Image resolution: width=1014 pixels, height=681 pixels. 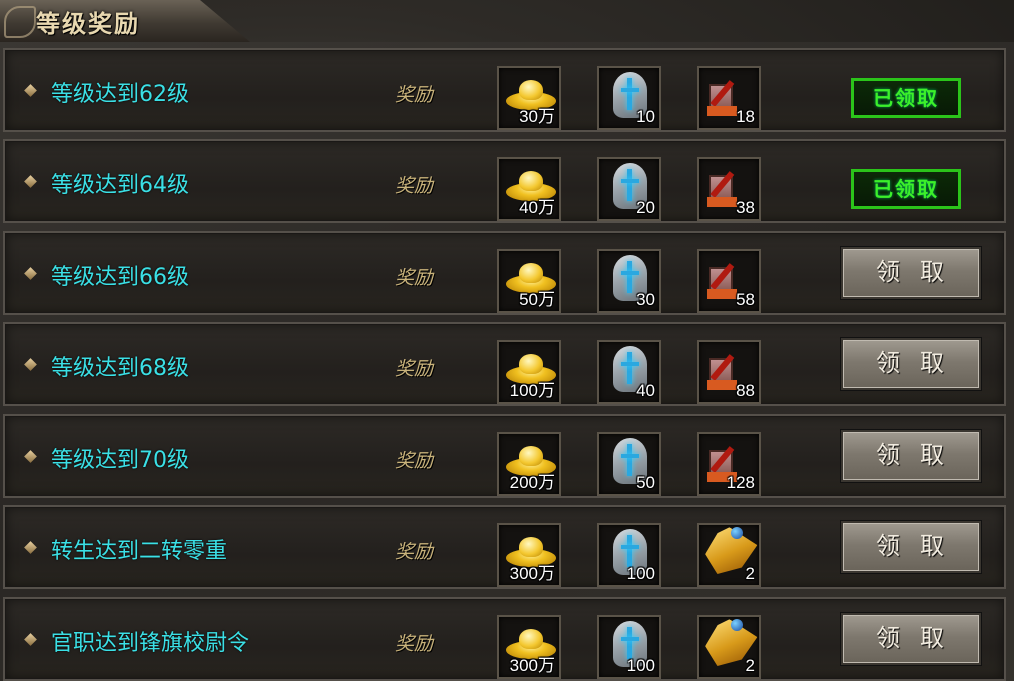 I want to click on item-count: 38, so click(x=745, y=207).